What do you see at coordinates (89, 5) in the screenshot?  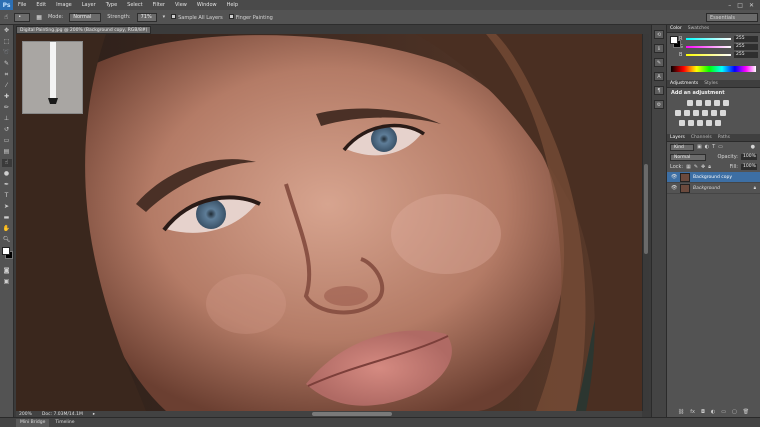 I see `menu-layer: Layer` at bounding box center [89, 5].